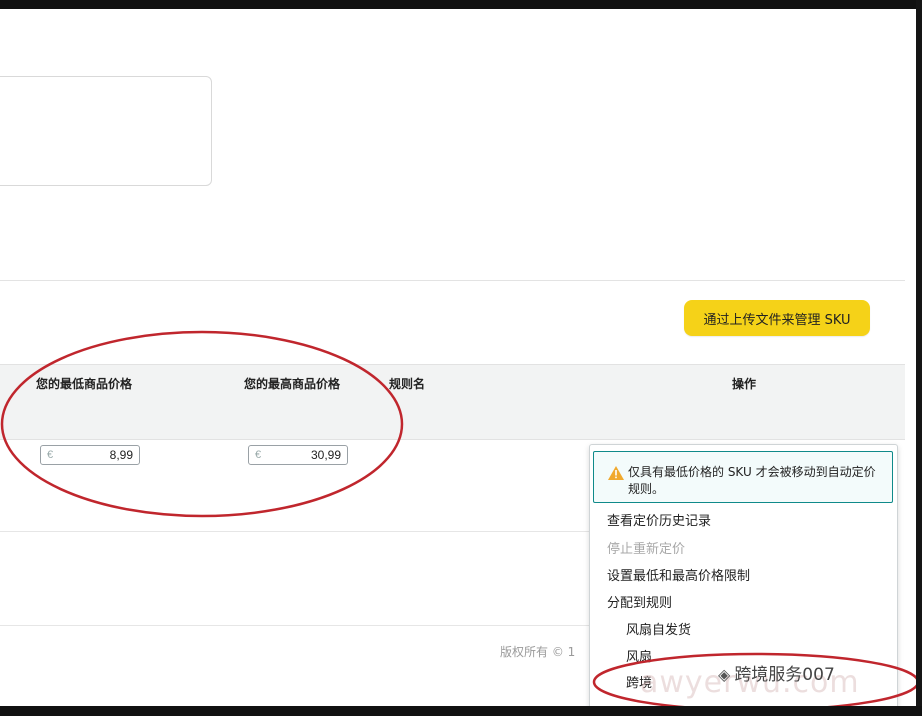 Image resolution: width=922 pixels, height=716 pixels. Describe the element at coordinates (121, 455) in the screenshot. I see `min-price-value: 8,99` at that location.